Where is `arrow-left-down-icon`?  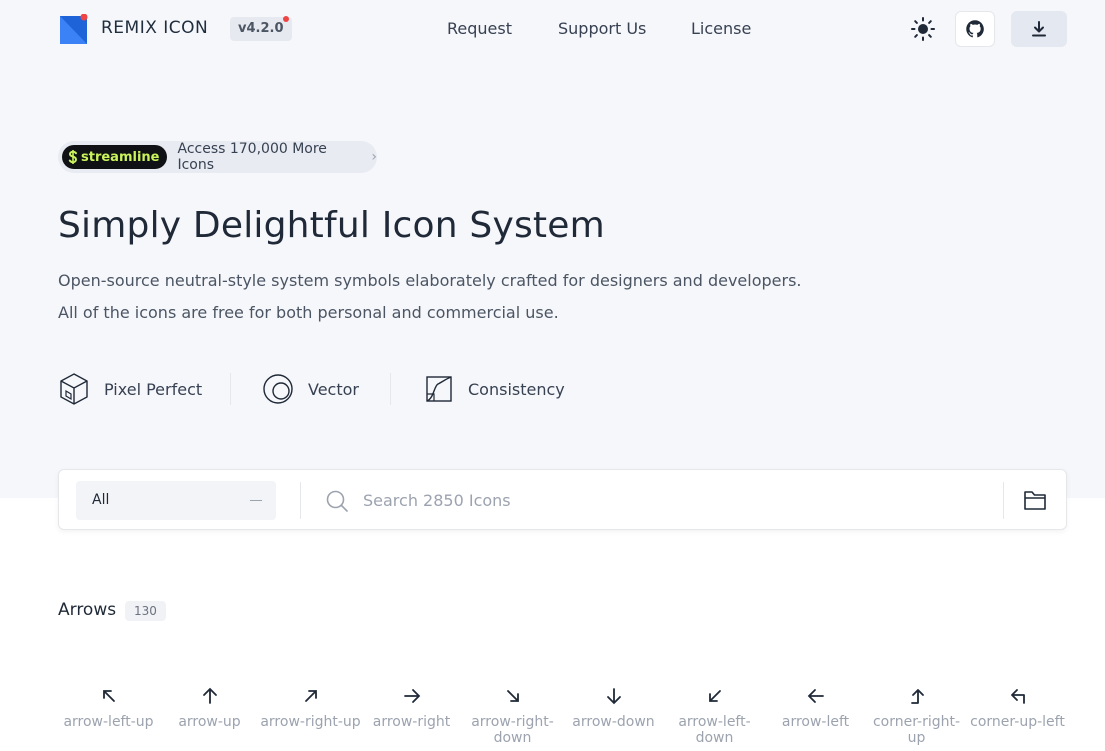 arrow-left-down-icon is located at coordinates (714, 696).